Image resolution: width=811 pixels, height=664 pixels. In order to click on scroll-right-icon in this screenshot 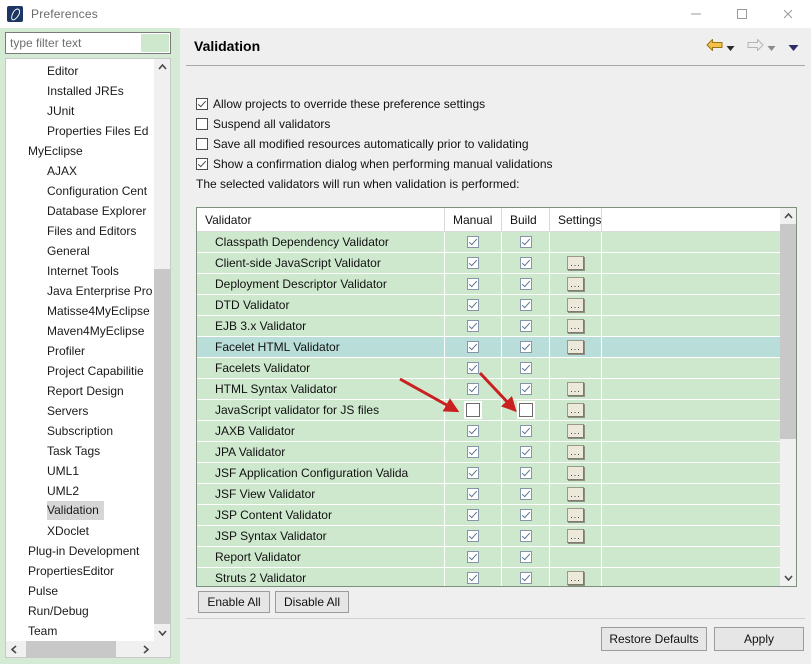, I will do `click(146, 649)`.